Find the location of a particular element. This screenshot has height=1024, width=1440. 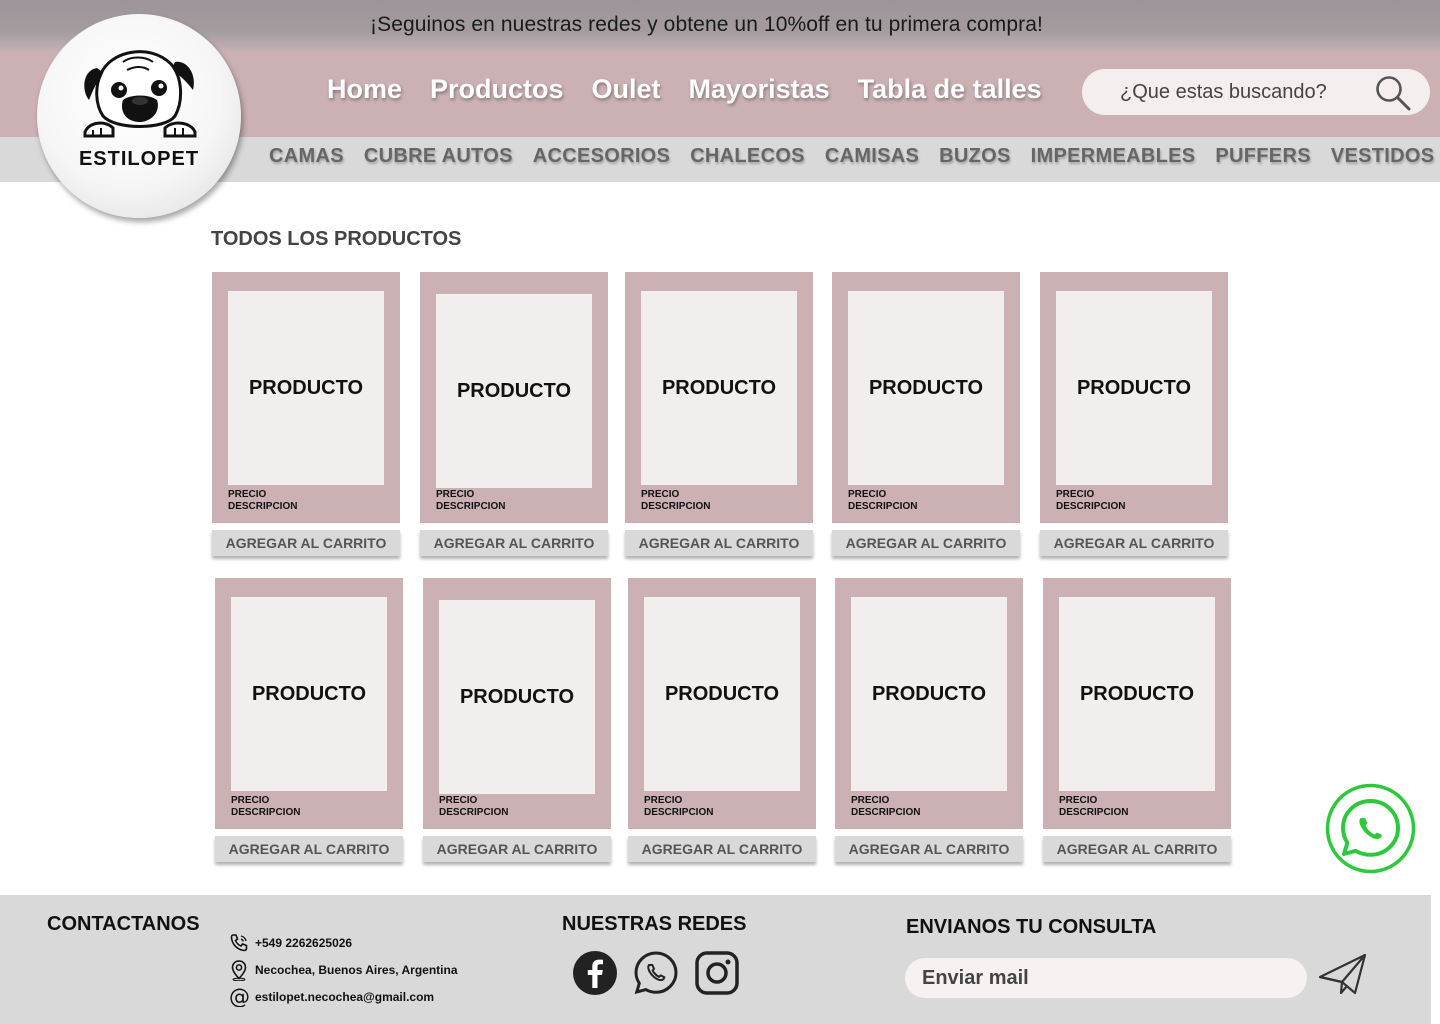

contact-address: Necochea, Buenos Aires, Argentina is located at coordinates (356, 970).